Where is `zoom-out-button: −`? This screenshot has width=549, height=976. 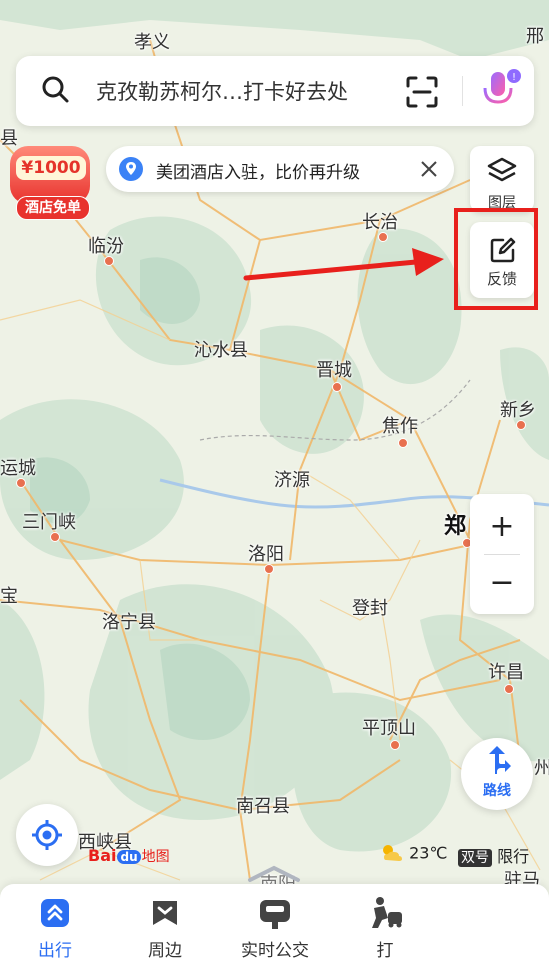 zoom-out-button: − is located at coordinates (502, 583).